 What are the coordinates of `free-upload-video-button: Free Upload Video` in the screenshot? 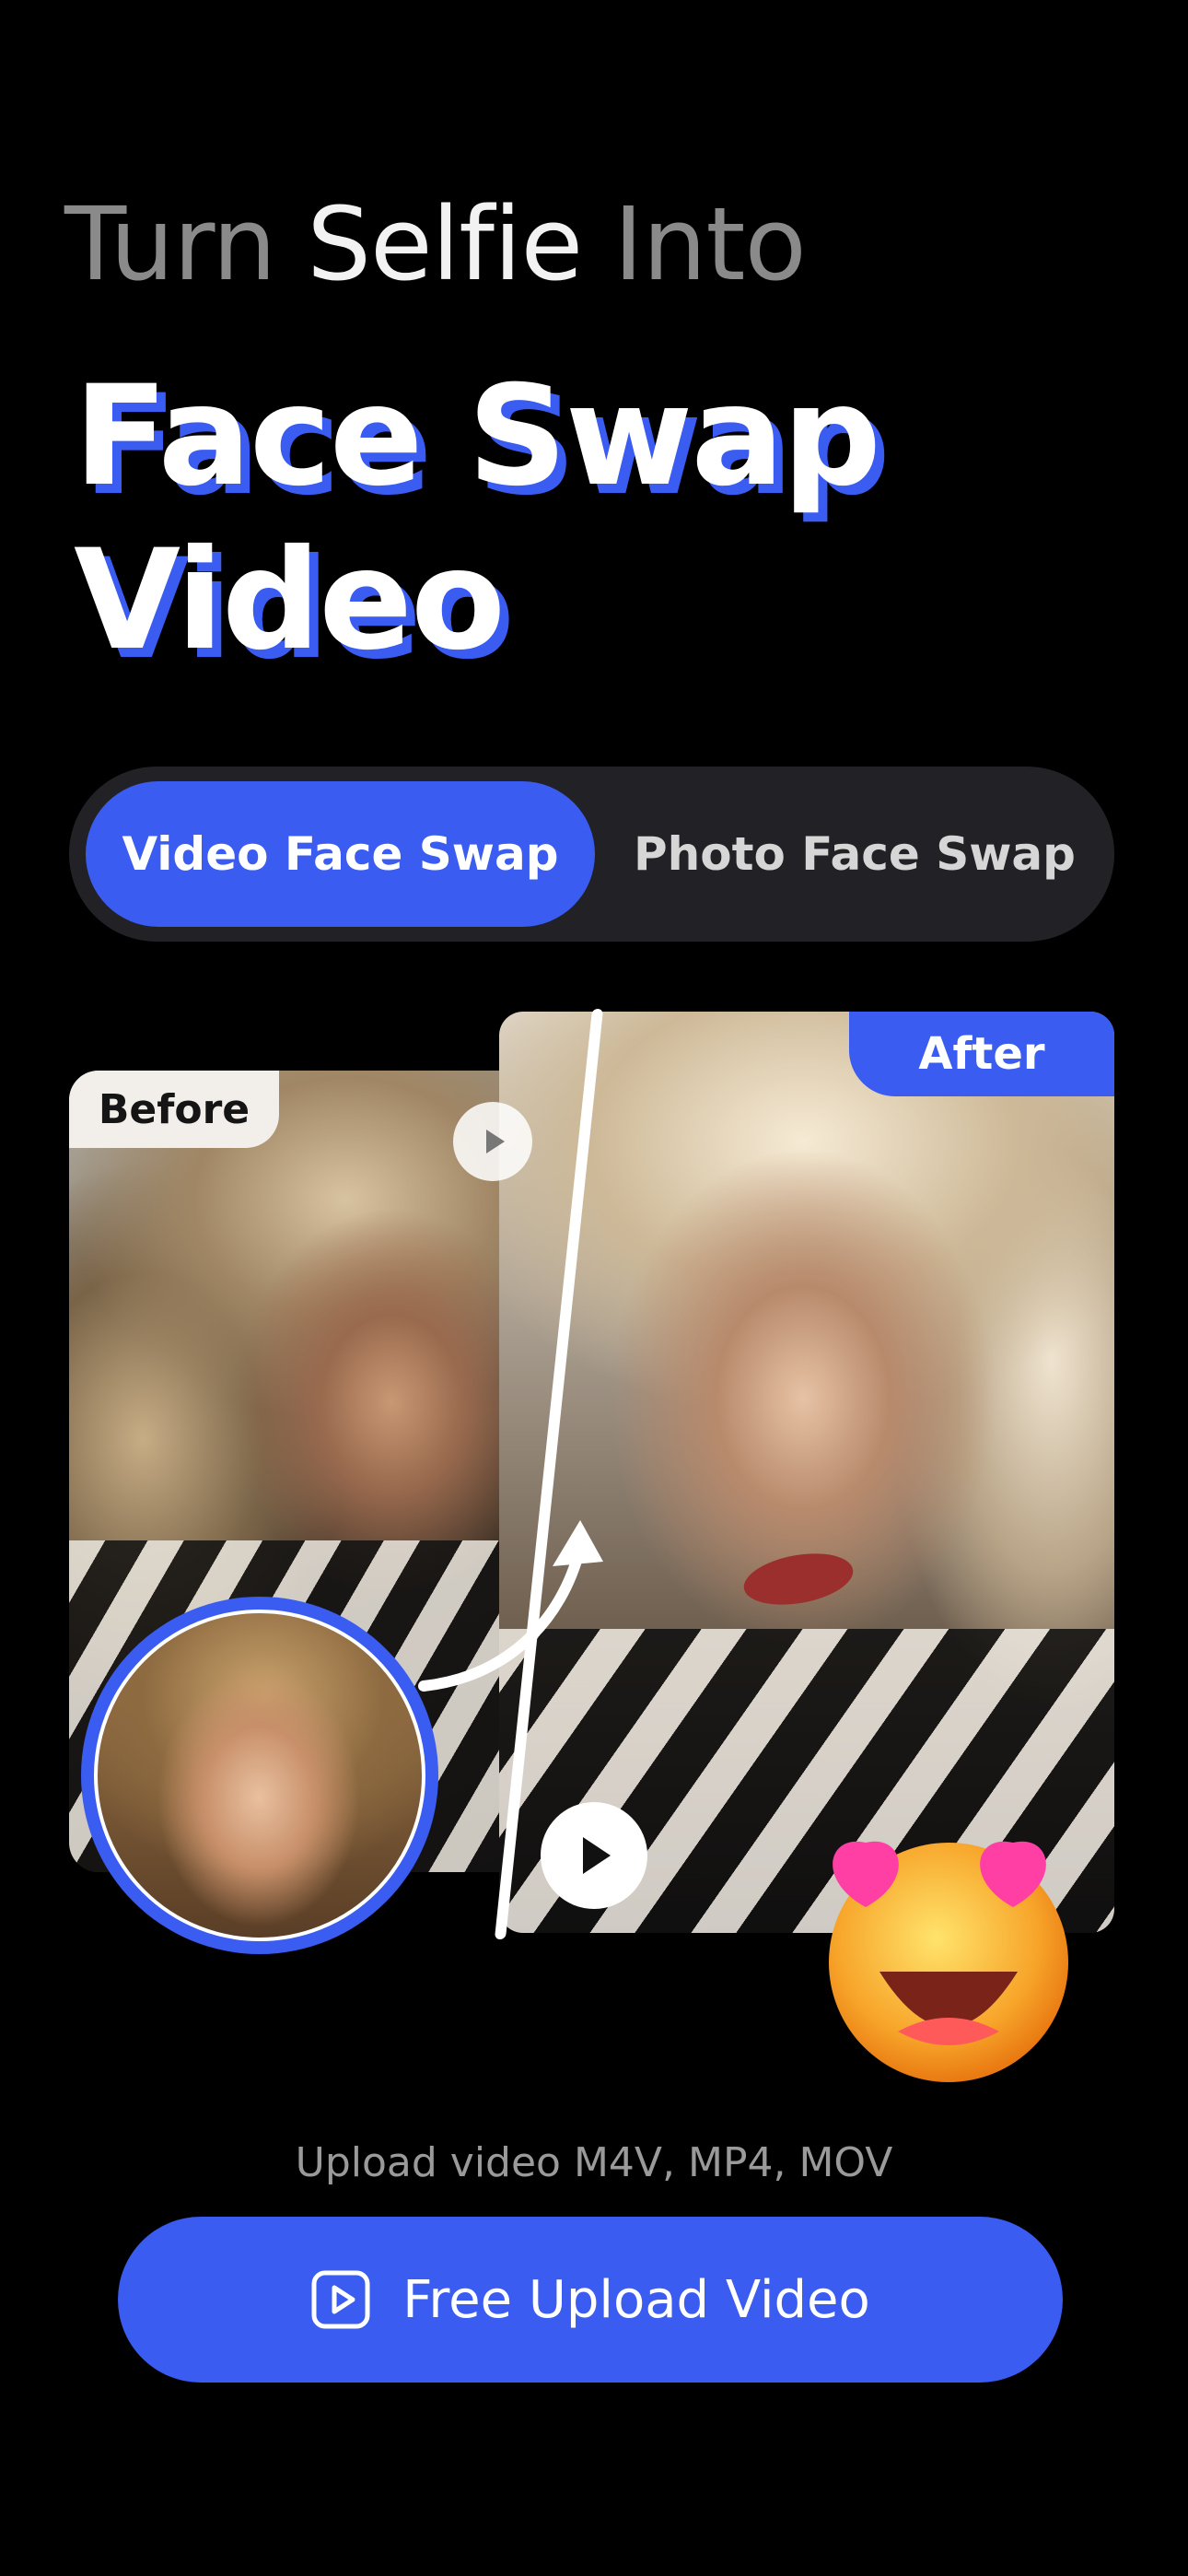 It's located at (590, 2300).